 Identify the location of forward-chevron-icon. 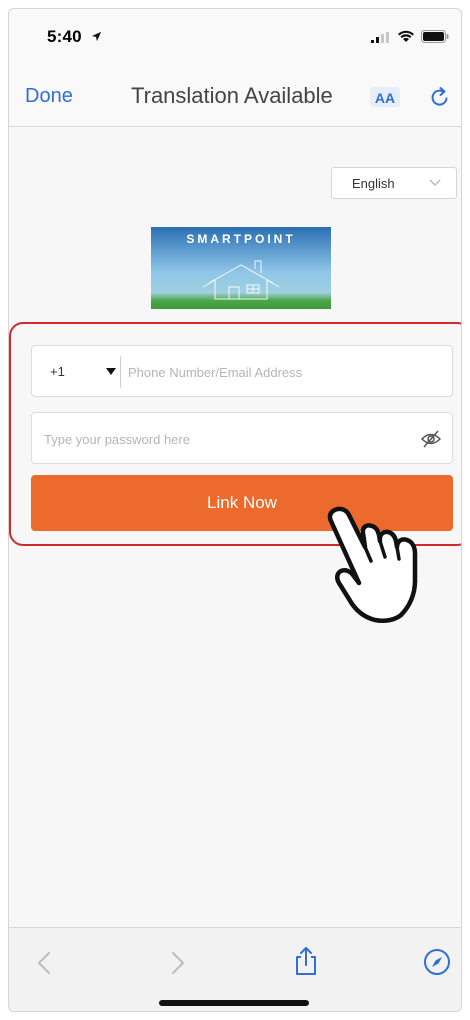
(178, 963).